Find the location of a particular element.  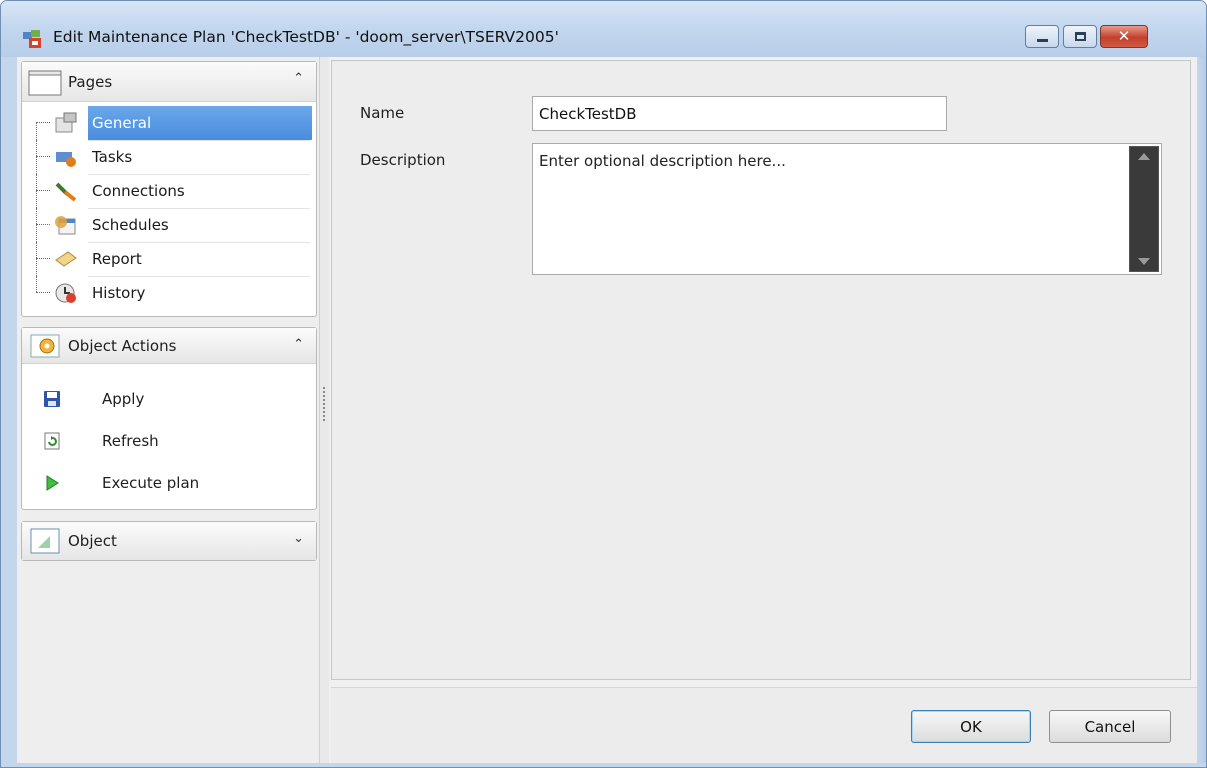

pages-icon is located at coordinates (45, 82).